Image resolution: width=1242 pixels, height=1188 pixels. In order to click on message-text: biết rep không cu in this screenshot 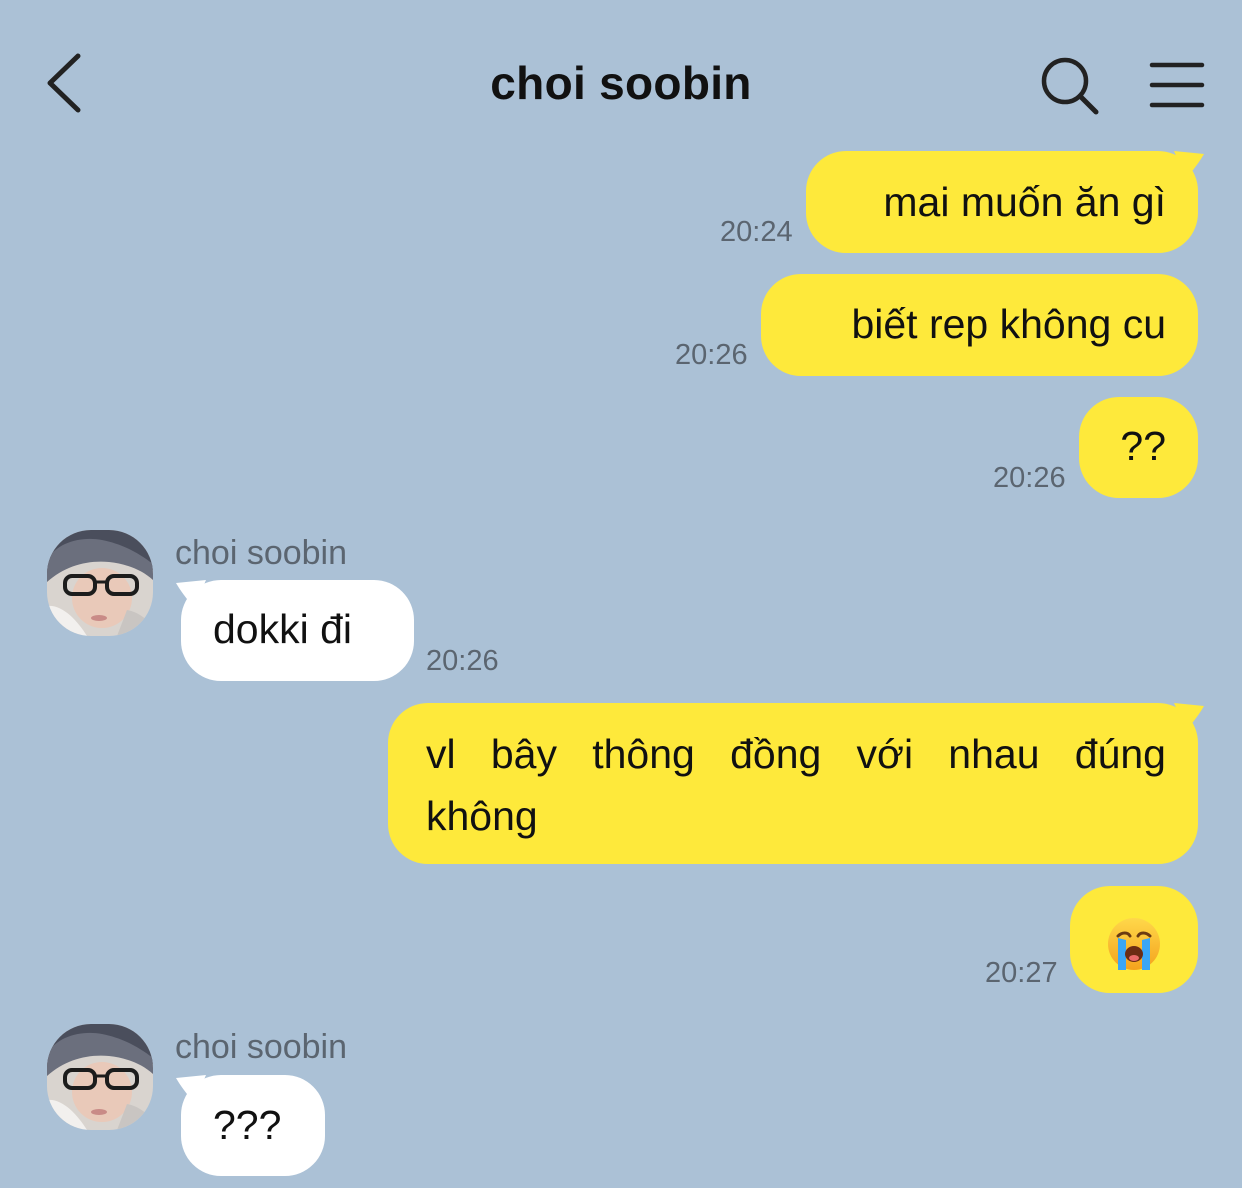, I will do `click(1008, 324)`.